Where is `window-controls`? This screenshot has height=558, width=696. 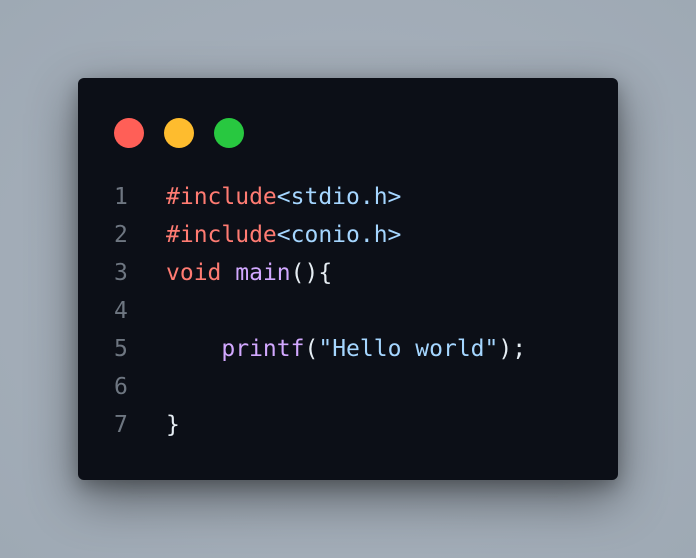
window-controls is located at coordinates (179, 133).